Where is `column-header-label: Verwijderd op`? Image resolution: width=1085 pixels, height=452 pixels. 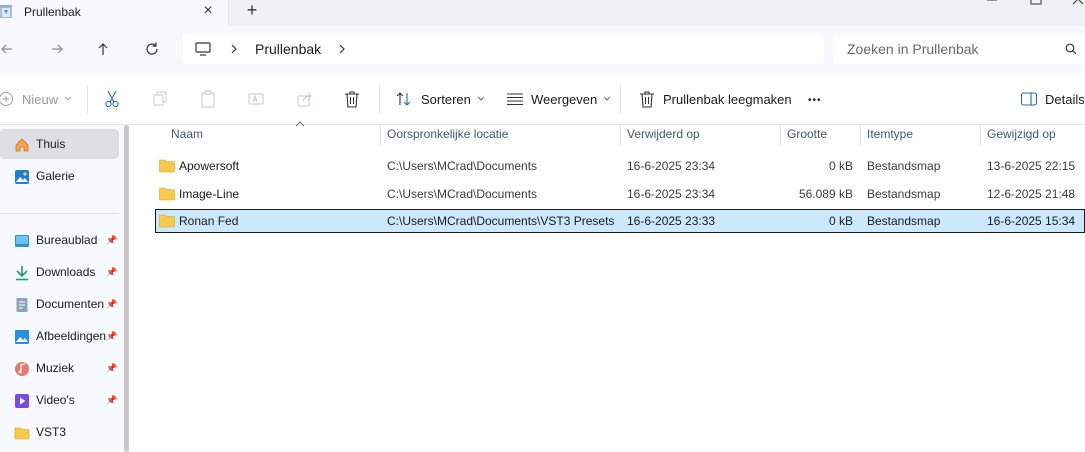
column-header-label: Verwijderd op is located at coordinates (663, 134).